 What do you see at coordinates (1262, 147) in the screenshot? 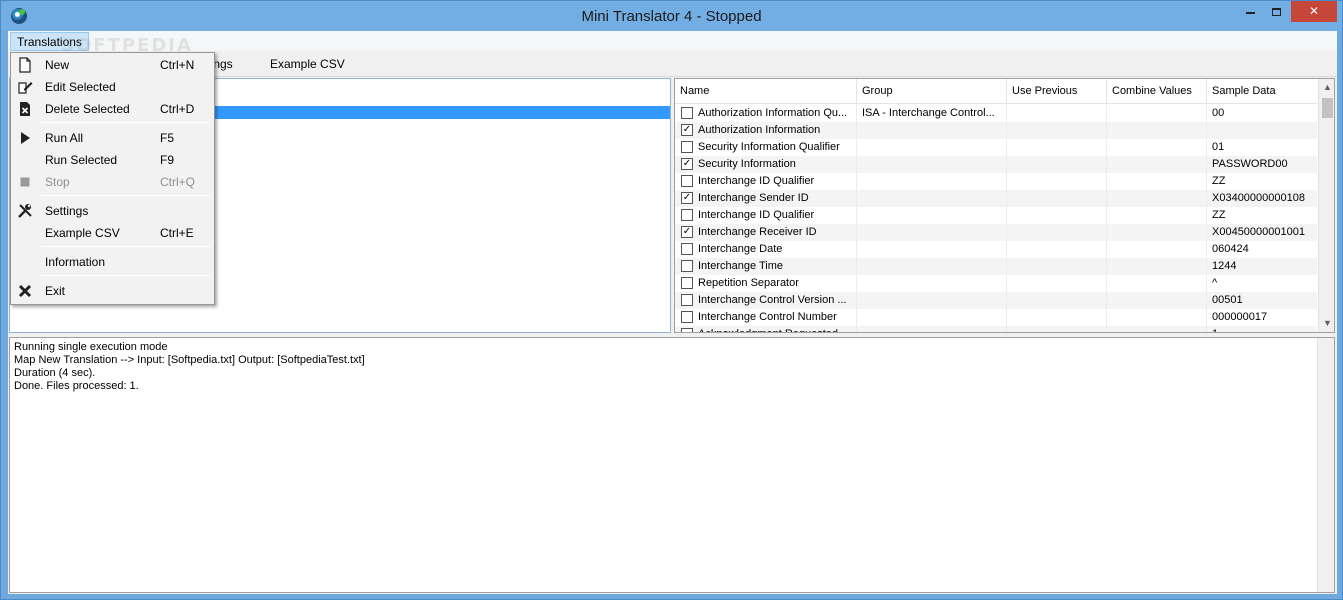
I see `cell-sample: 01` at bounding box center [1262, 147].